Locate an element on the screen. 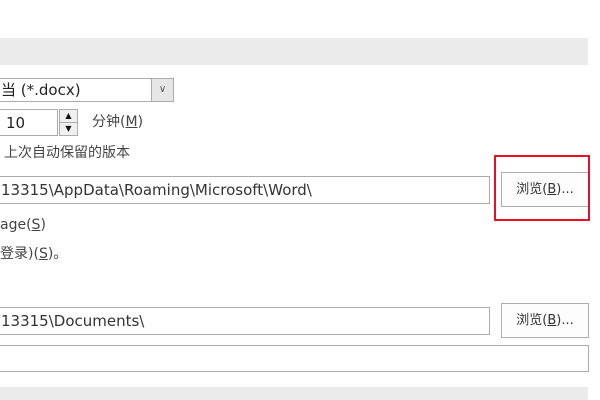 The image size is (600, 400). default-local-path-value: 13315\Documents\ is located at coordinates (73, 321).